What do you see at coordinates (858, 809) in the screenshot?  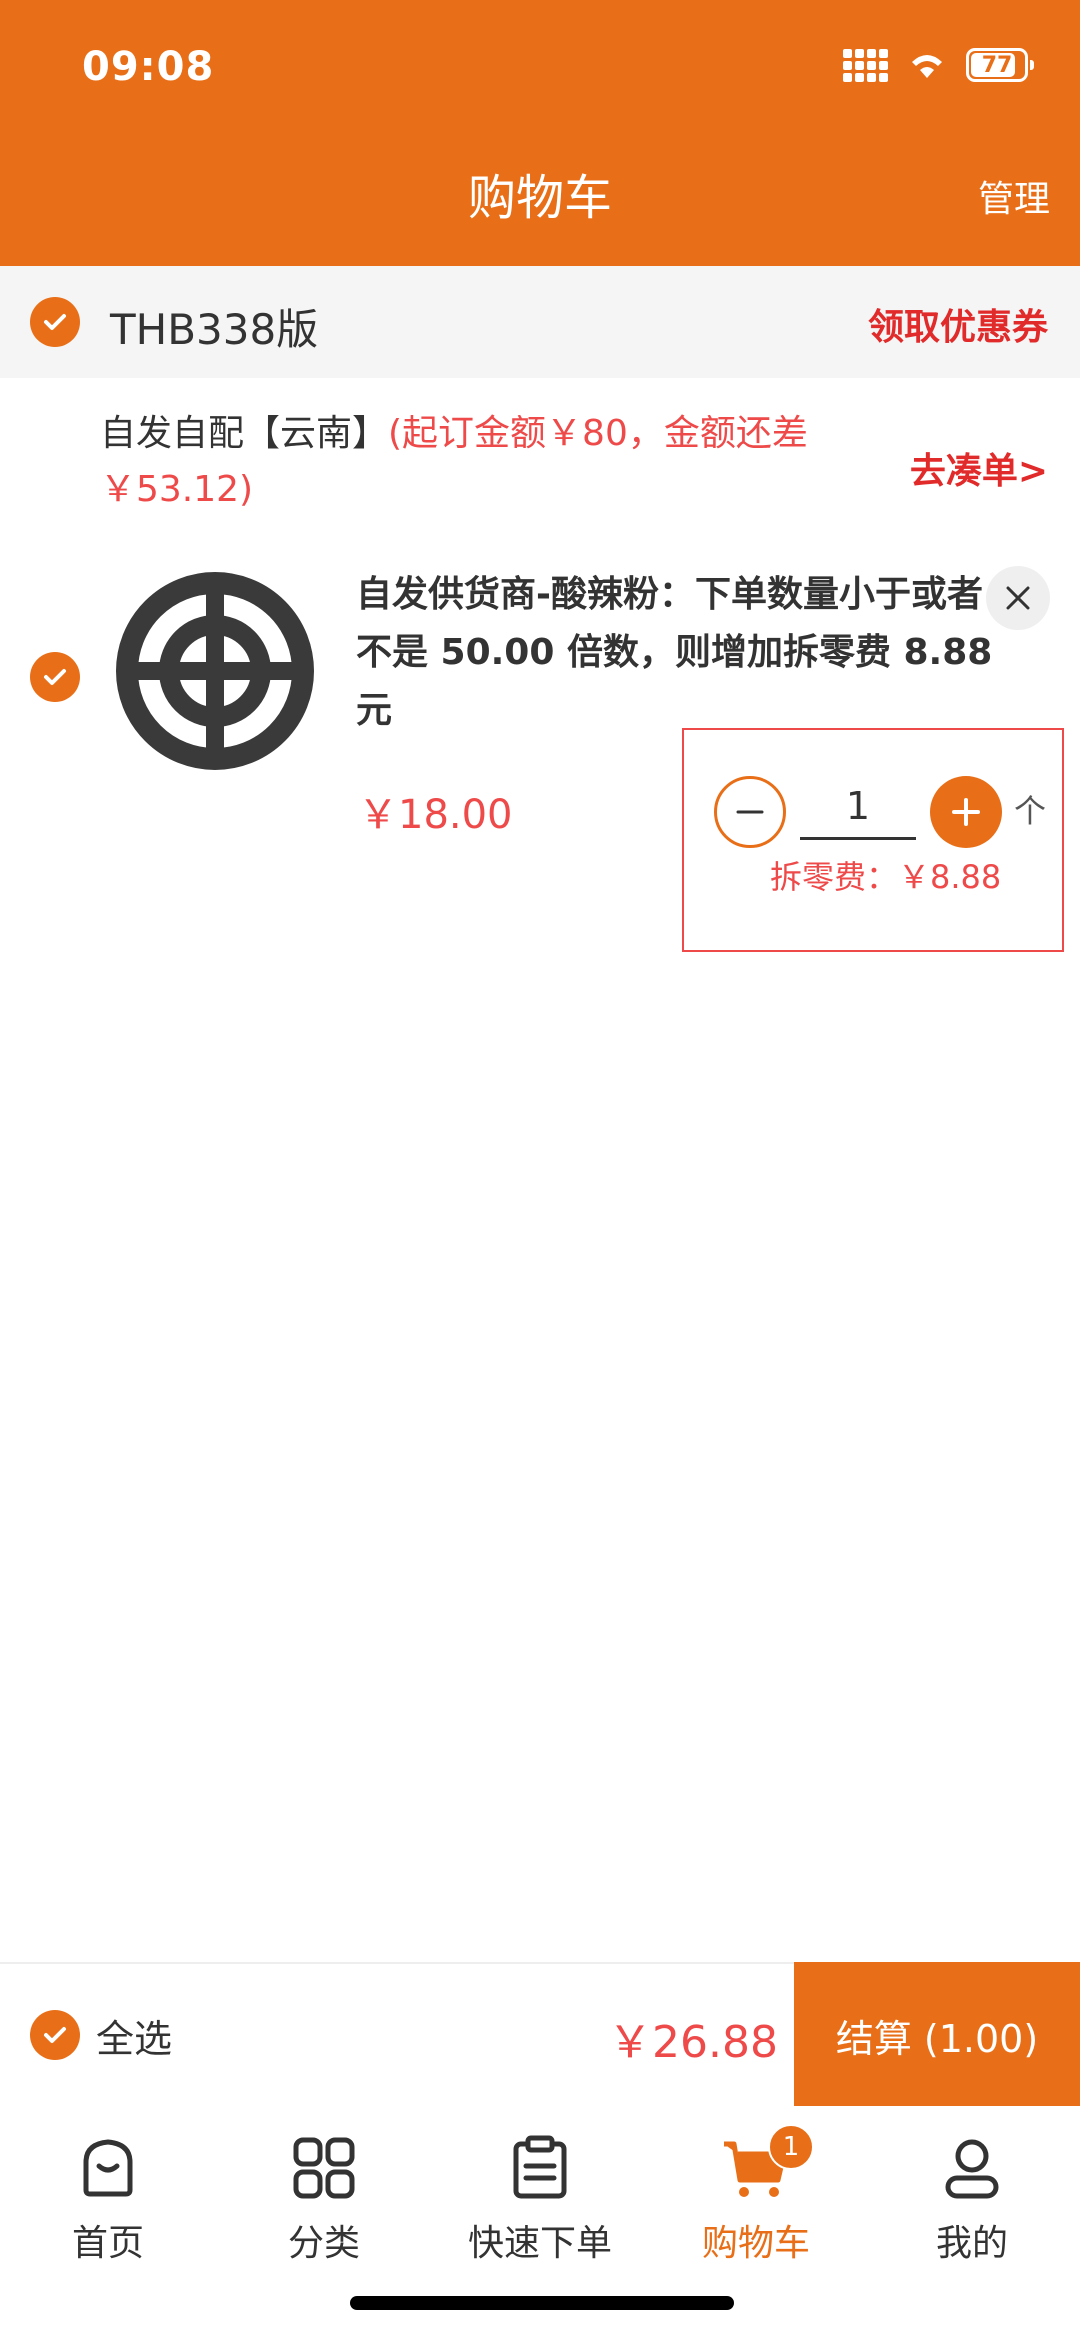 I see `quantity-input: 1` at bounding box center [858, 809].